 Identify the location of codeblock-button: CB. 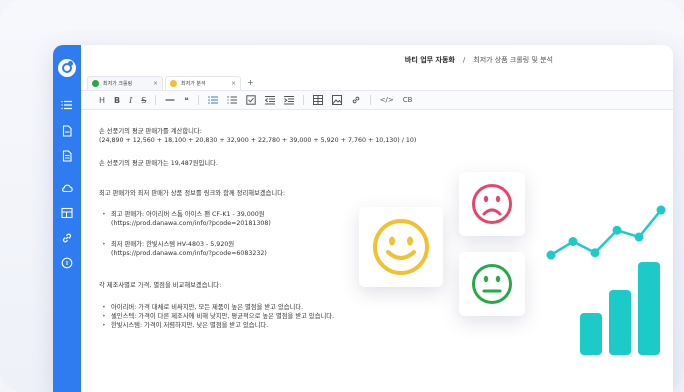
(408, 100).